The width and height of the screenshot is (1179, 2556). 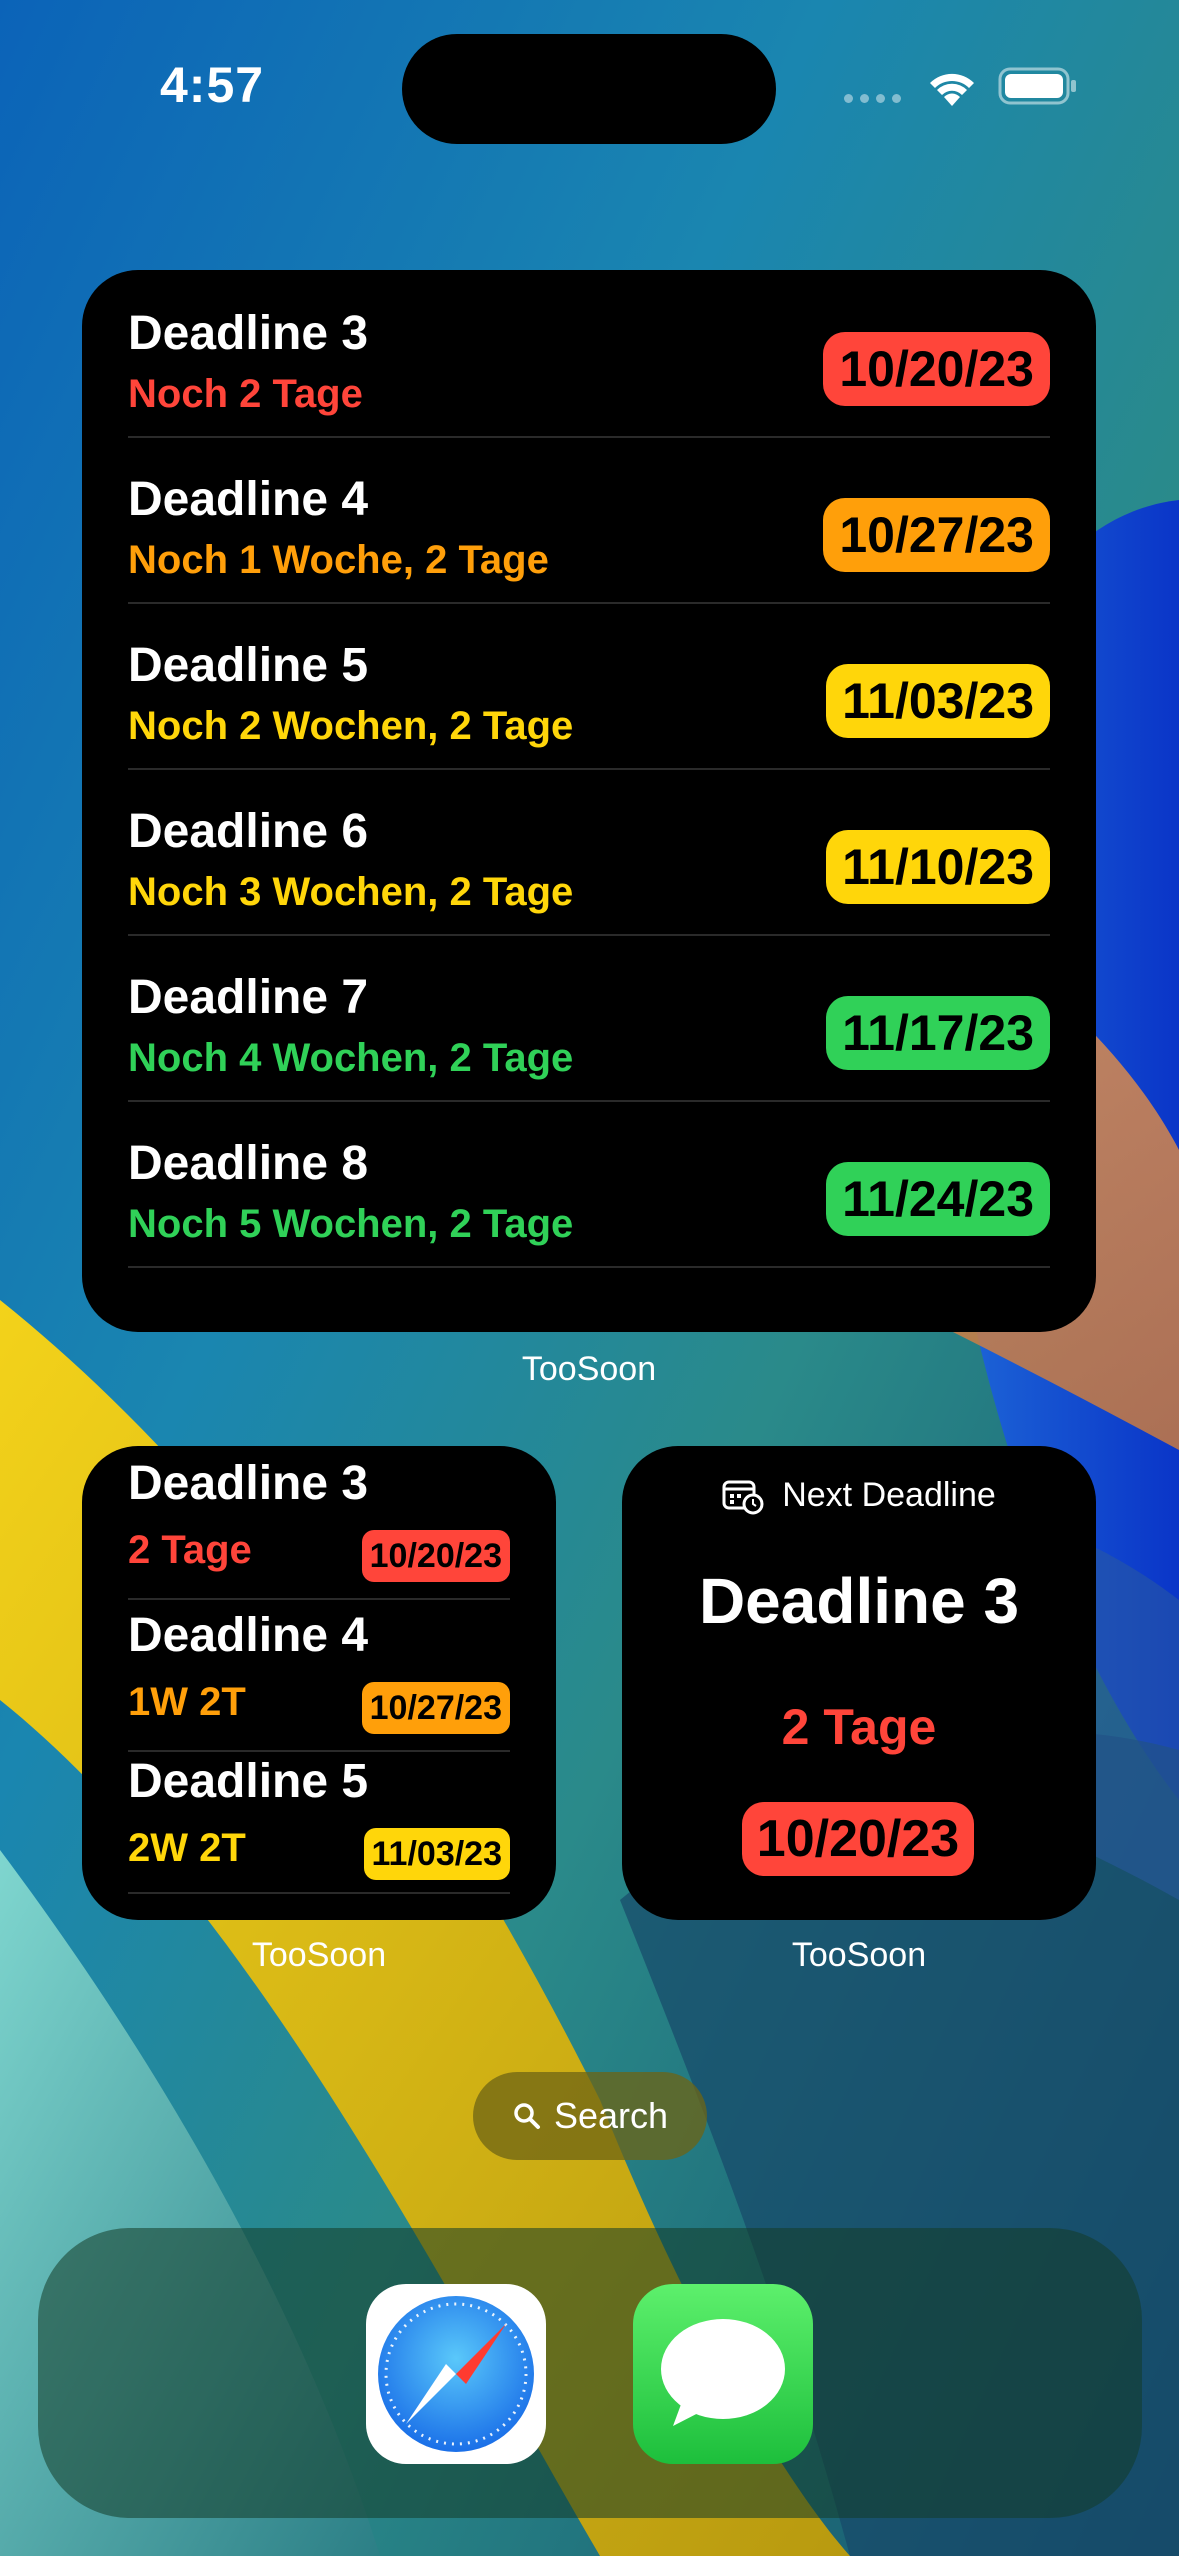 I want to click on next-deadline-title: Deadline 3, so click(x=859, y=1601).